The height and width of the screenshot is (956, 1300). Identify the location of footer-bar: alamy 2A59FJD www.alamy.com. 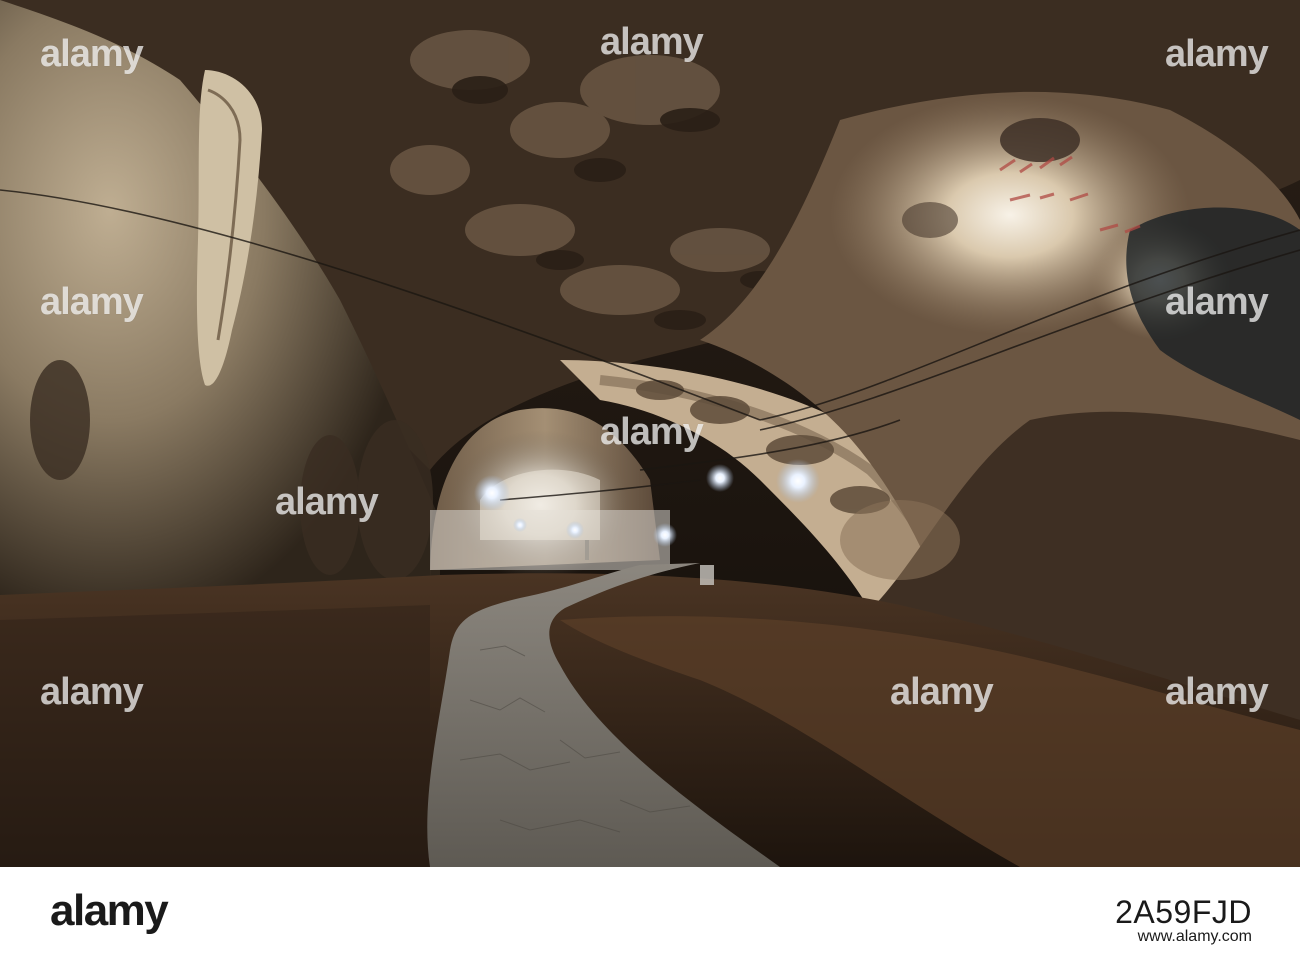
(650, 911).